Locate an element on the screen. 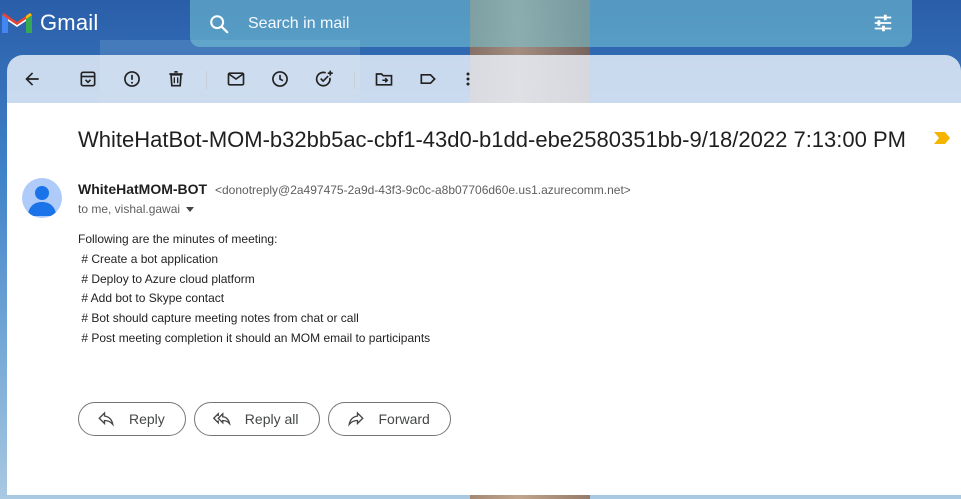 The image size is (961, 499). avatar is located at coordinates (42, 198).